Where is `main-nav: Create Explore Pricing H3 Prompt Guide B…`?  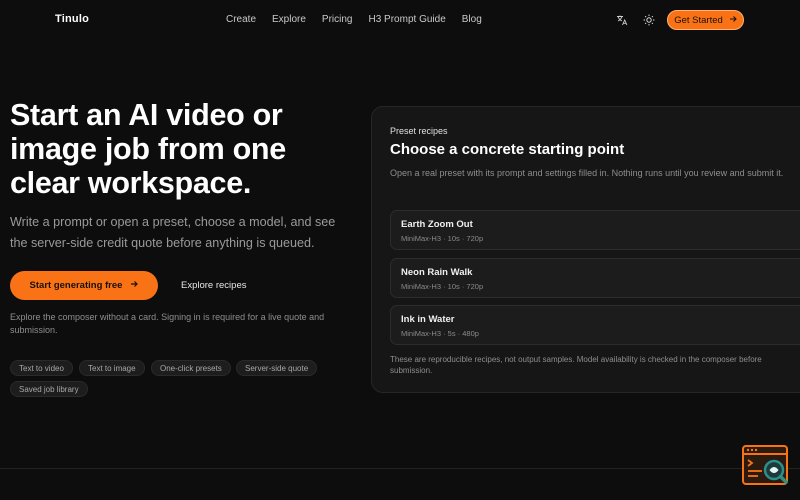 main-nav: Create Explore Pricing H3 Prompt Guide B… is located at coordinates (354, 19).